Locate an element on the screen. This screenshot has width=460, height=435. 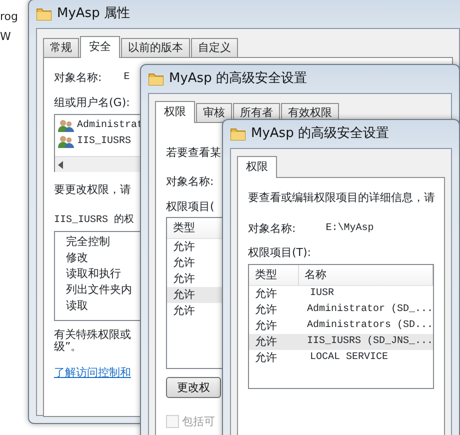
column-header: 类型 is located at coordinates (274, 275).